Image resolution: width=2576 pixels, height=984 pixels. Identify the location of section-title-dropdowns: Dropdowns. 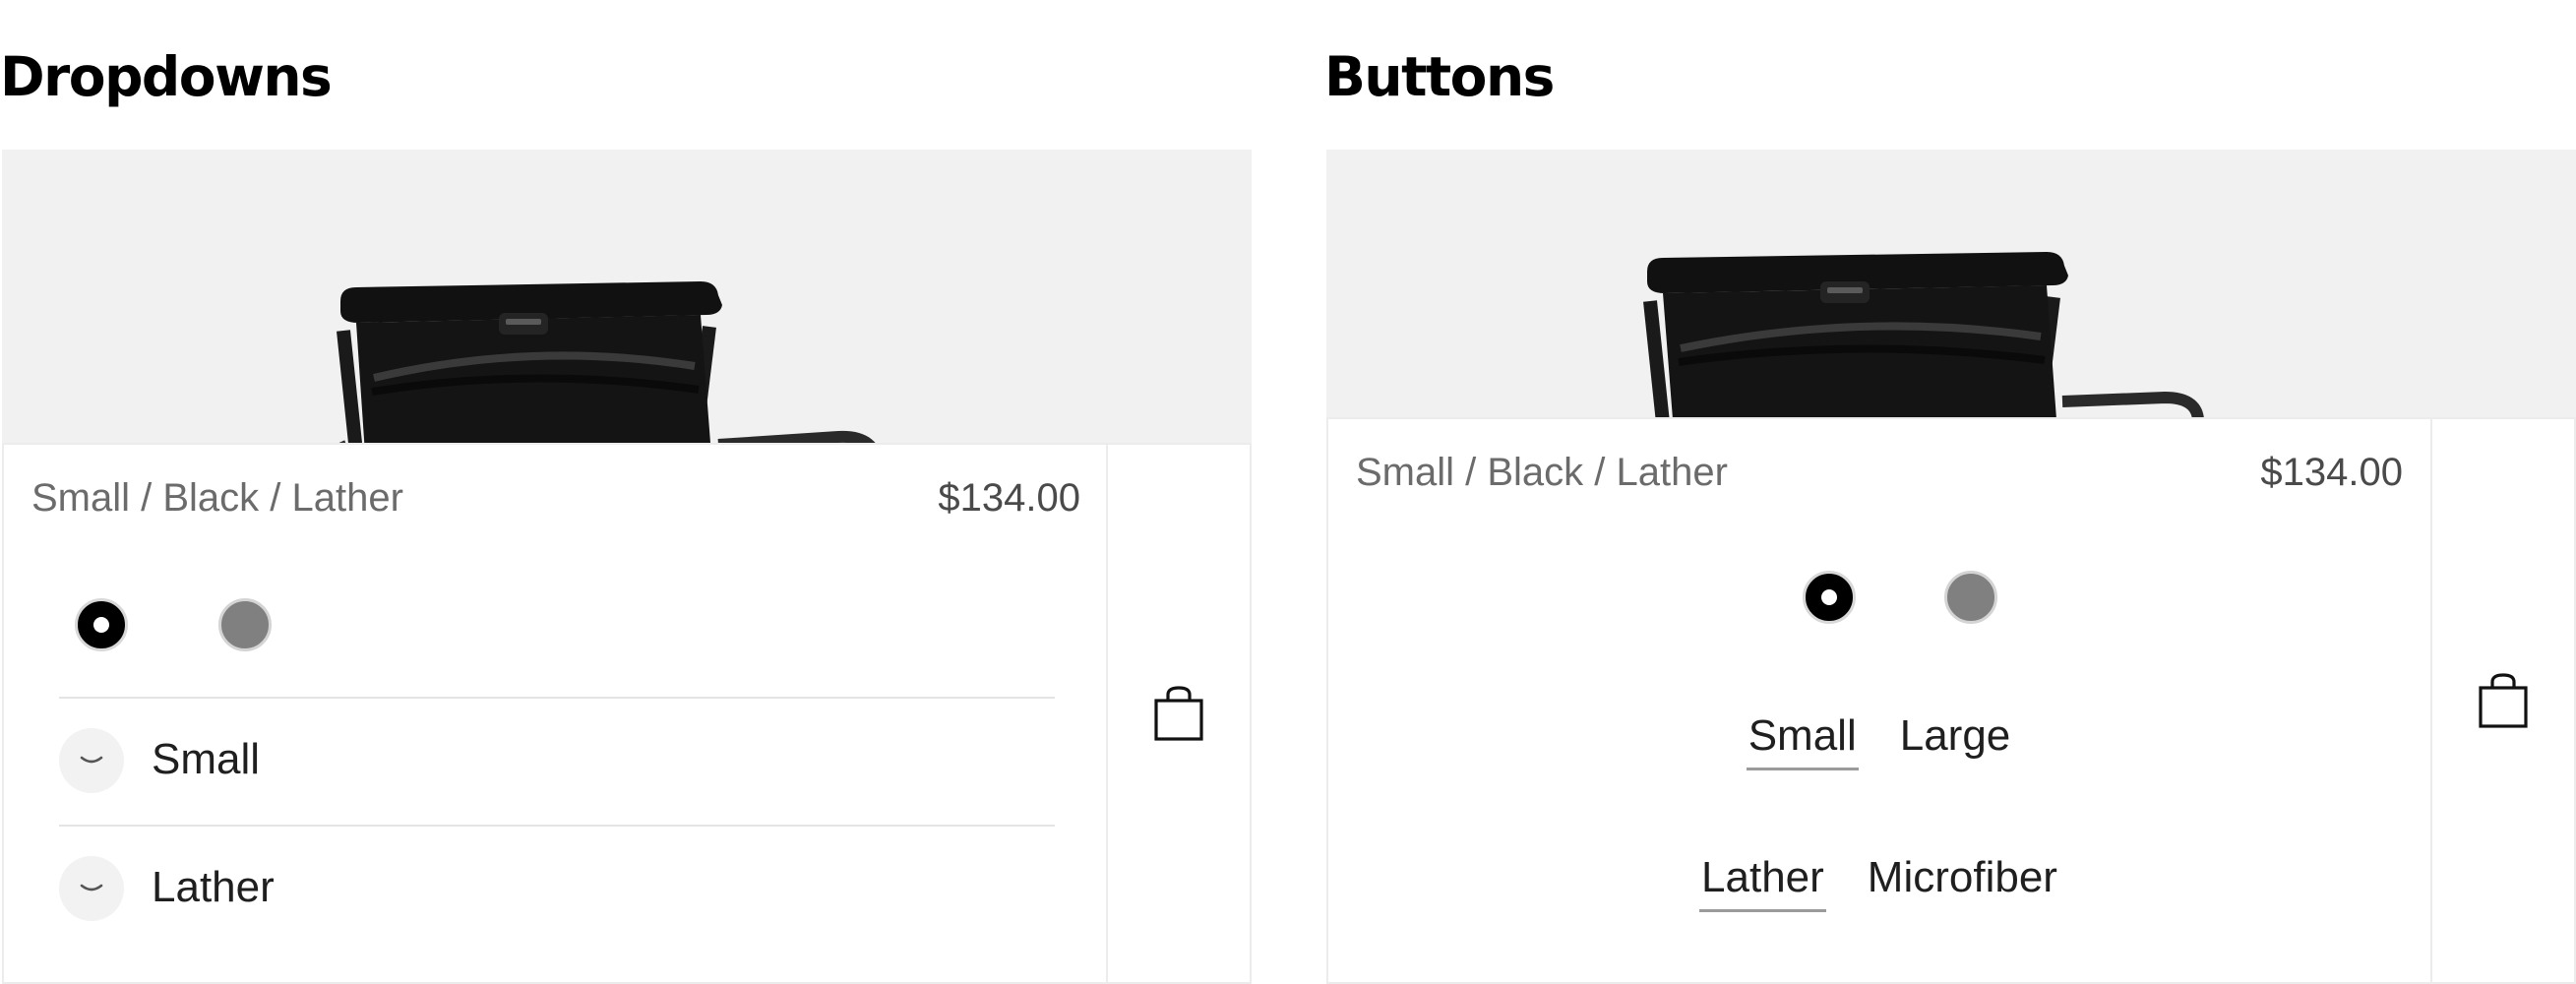
(166, 76).